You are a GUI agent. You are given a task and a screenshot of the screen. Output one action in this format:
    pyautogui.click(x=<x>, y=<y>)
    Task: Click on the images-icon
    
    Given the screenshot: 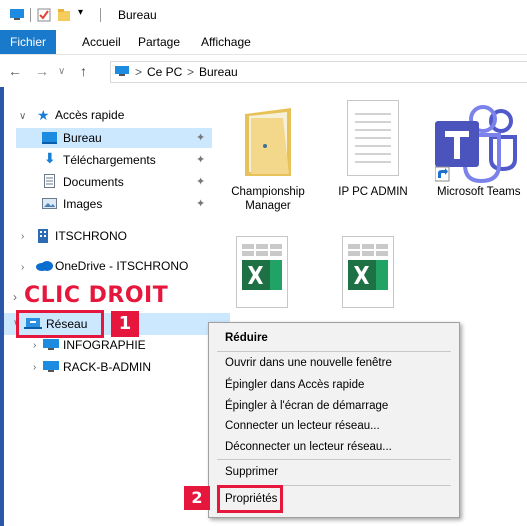 What is the action you would take?
    pyautogui.click(x=49, y=203)
    